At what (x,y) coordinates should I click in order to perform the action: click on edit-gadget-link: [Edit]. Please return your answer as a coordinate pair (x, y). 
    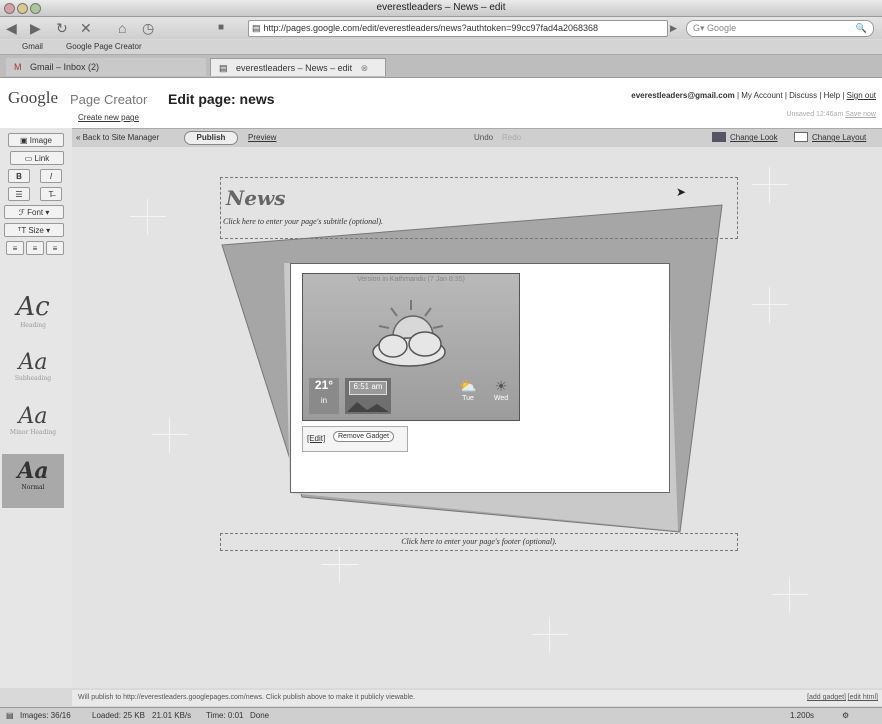
    Looking at the image, I should click on (316, 438).